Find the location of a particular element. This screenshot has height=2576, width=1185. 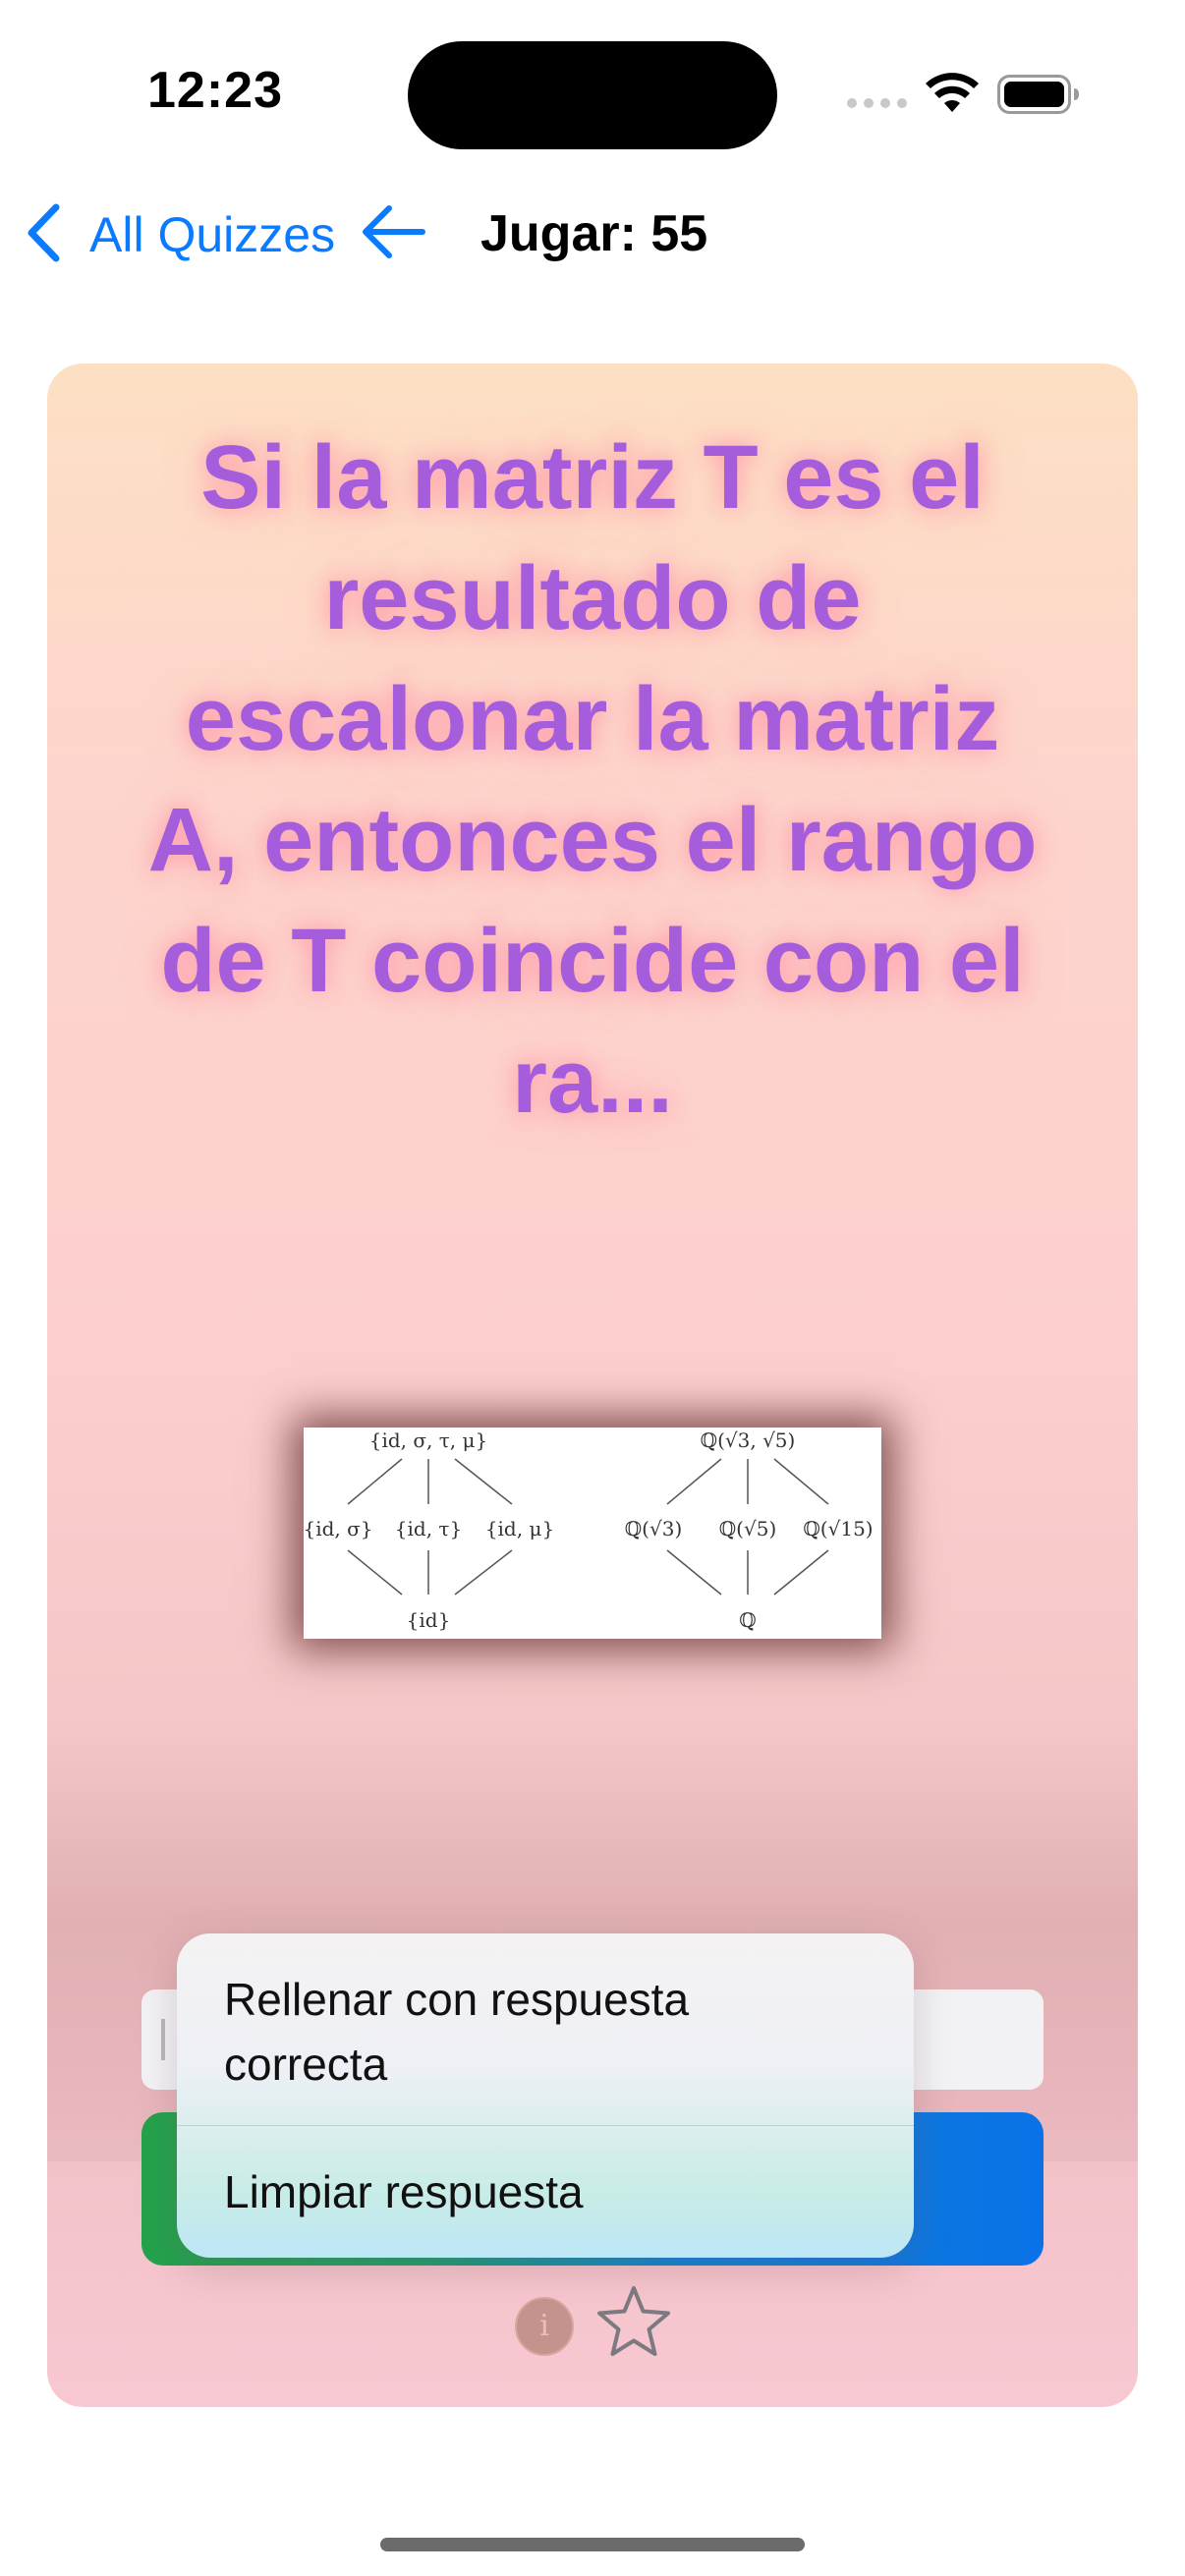

battery-icon is located at coordinates (1038, 94).